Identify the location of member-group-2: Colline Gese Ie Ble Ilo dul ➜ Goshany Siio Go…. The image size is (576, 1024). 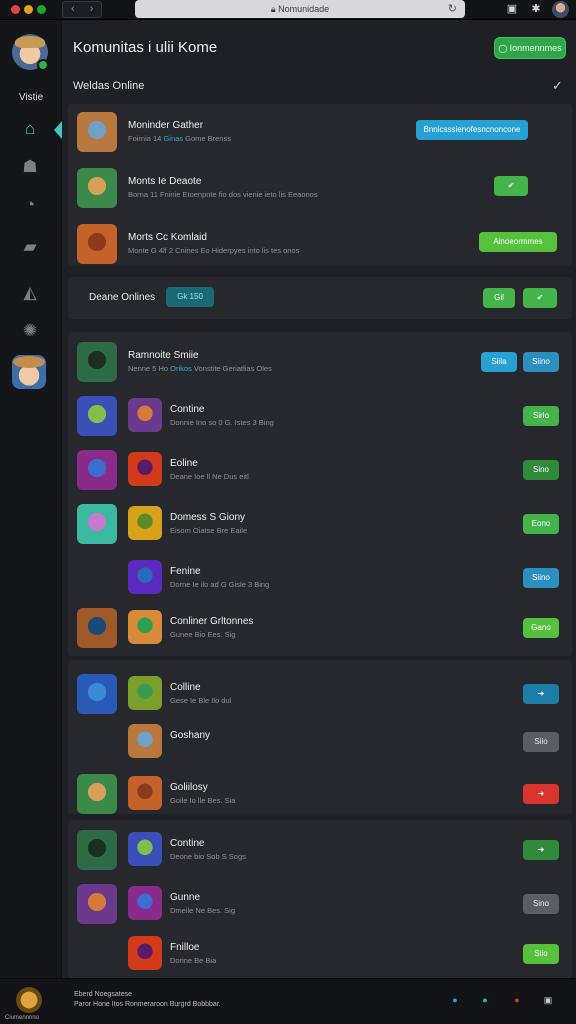
(320, 737).